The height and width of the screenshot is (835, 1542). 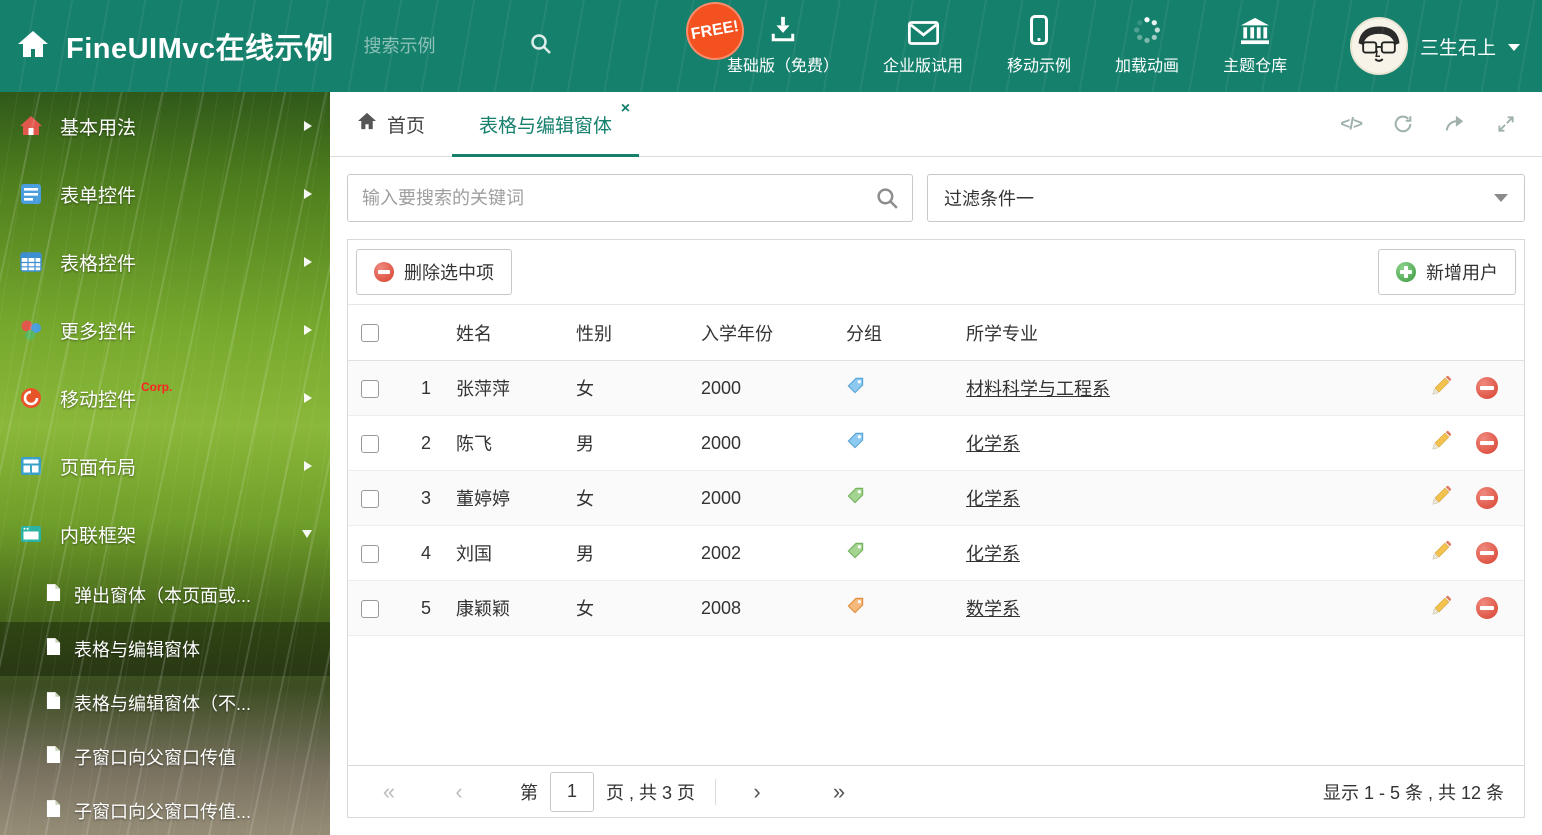 What do you see at coordinates (31, 330) in the screenshot?
I see `widgets-icon` at bounding box center [31, 330].